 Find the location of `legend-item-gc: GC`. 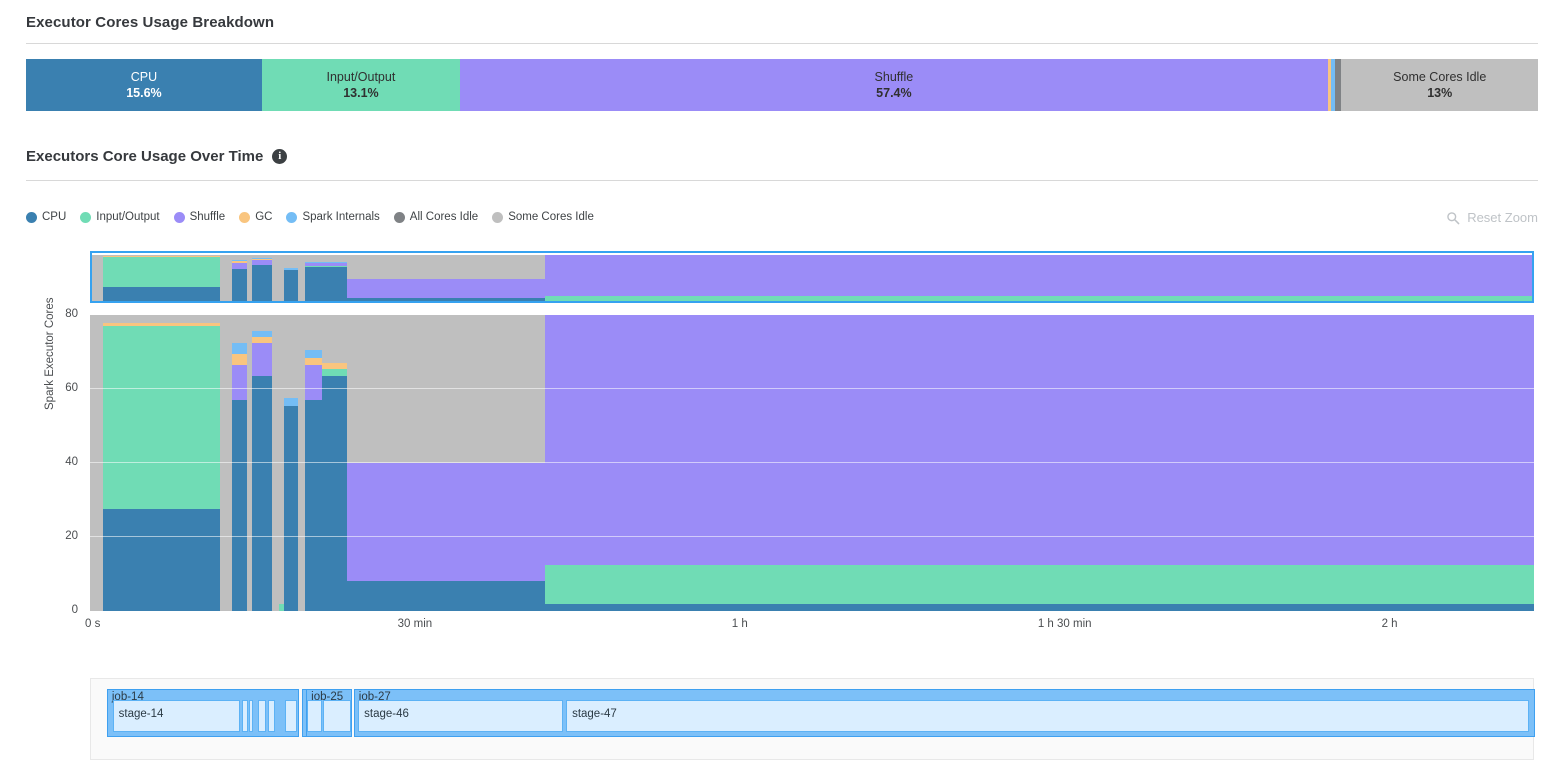

legend-item-gc: GC is located at coordinates (255, 217).